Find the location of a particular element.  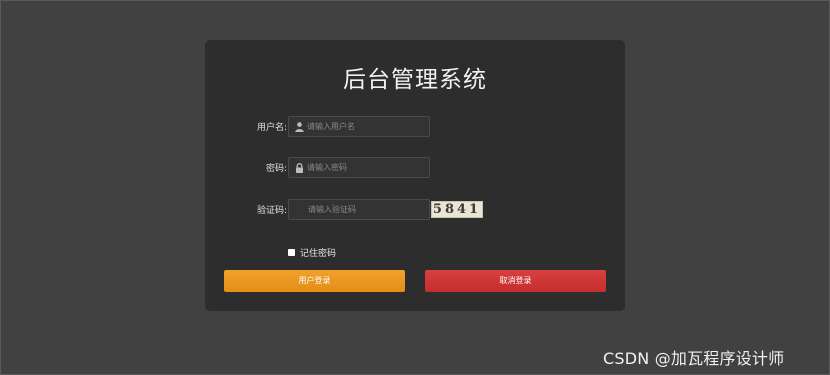

page-title: 后台管理系统 is located at coordinates (415, 80).